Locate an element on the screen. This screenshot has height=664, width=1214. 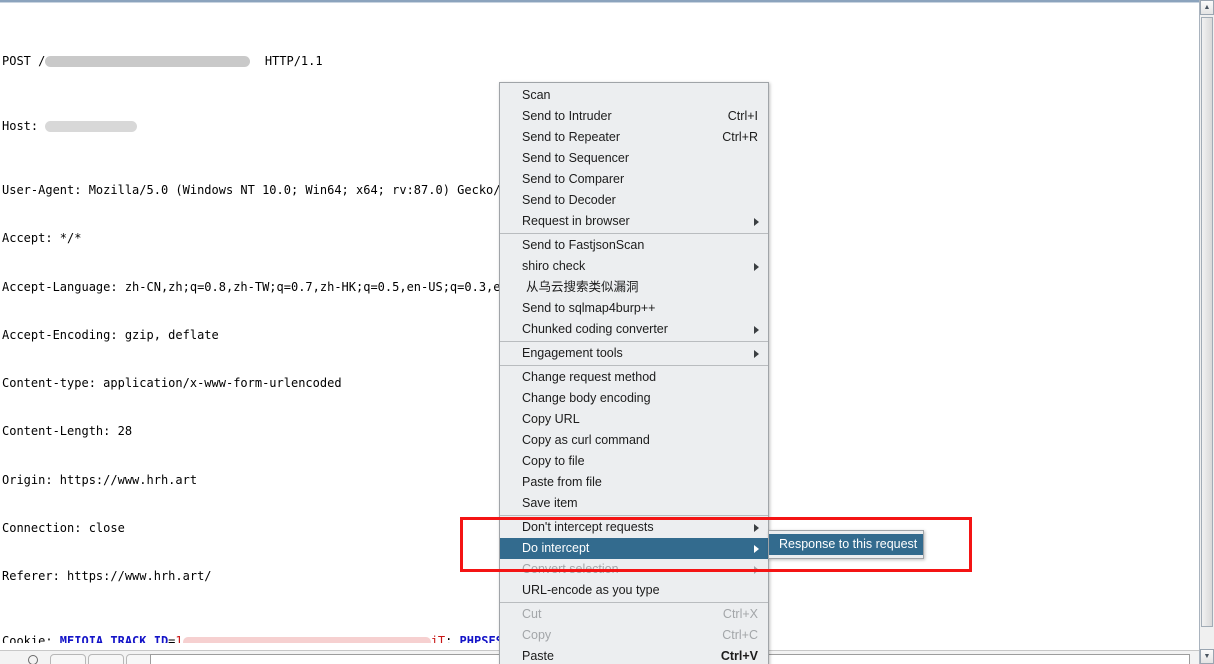
menu-item-label: Convert selection is located at coordinates (570, 569).